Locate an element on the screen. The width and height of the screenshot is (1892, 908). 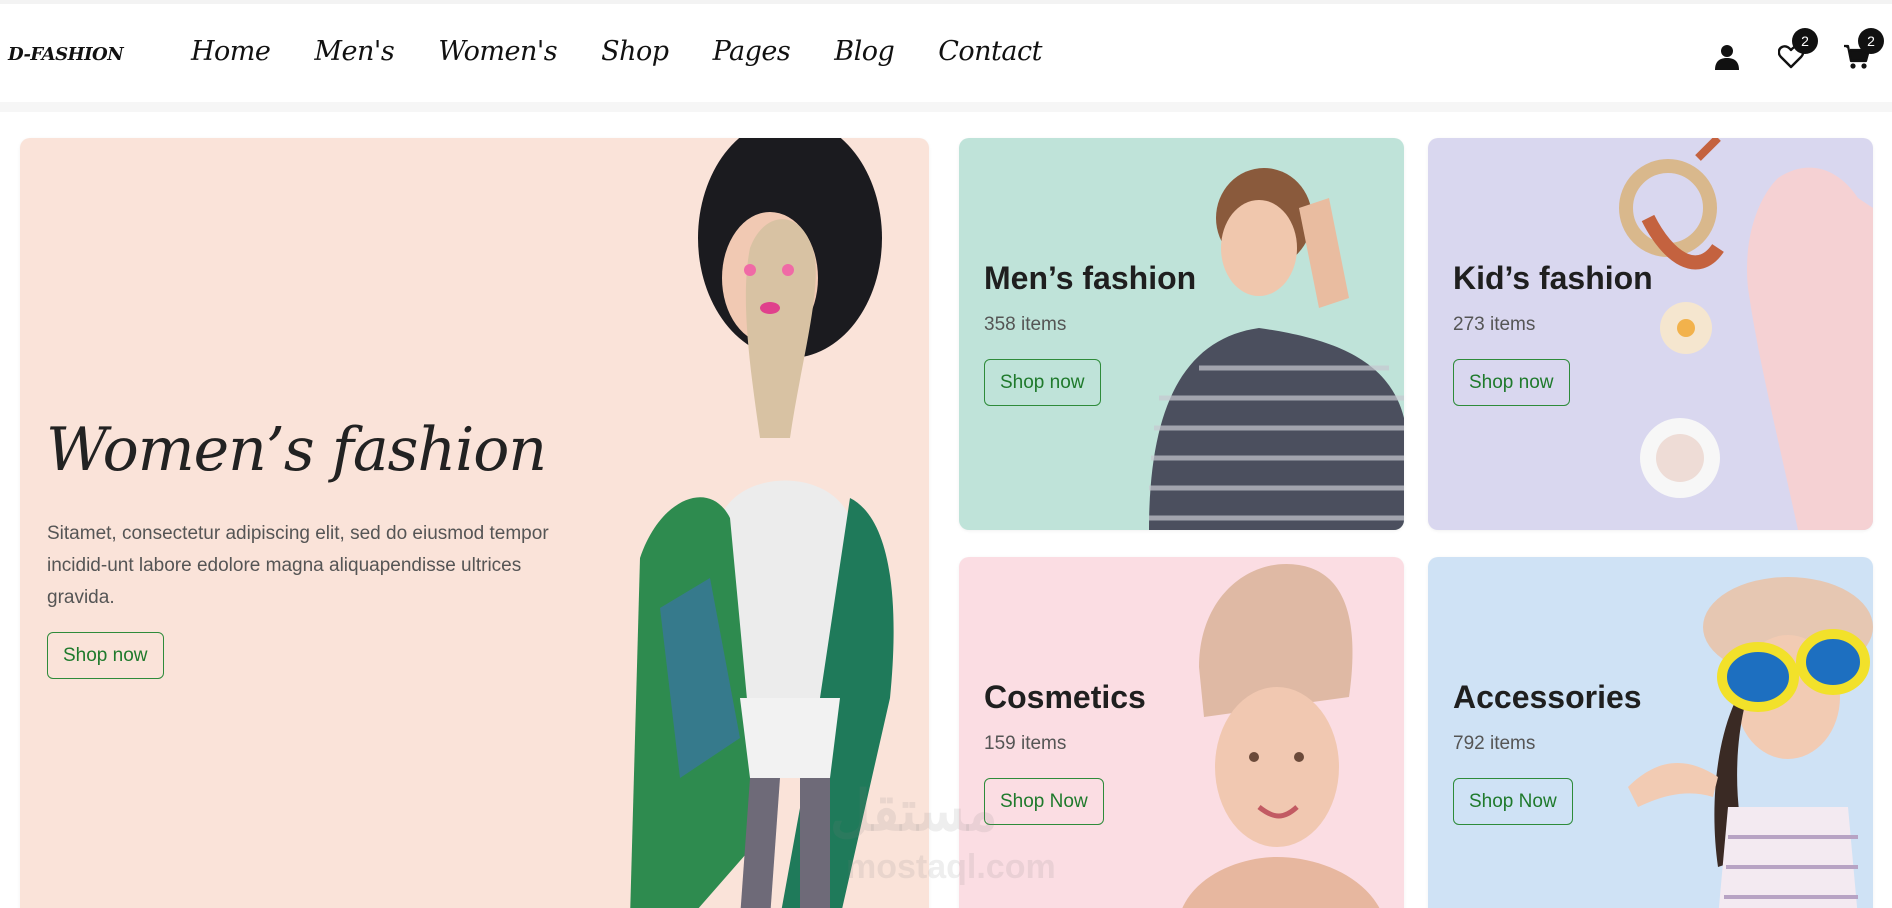
user-icon is located at coordinates (1727, 57).